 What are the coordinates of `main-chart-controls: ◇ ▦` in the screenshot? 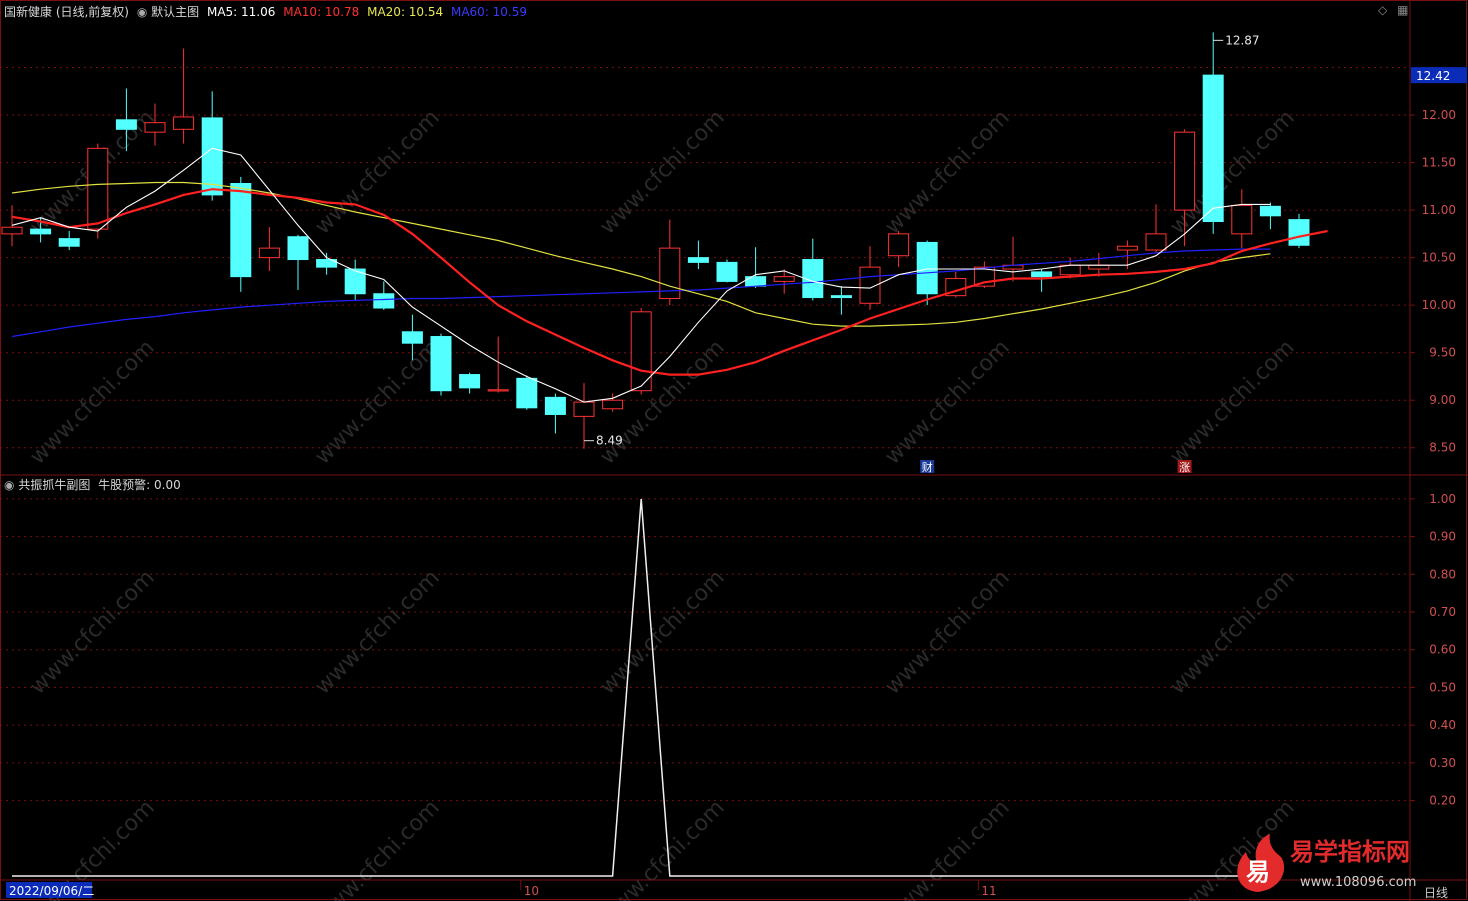 It's located at (1393, 10).